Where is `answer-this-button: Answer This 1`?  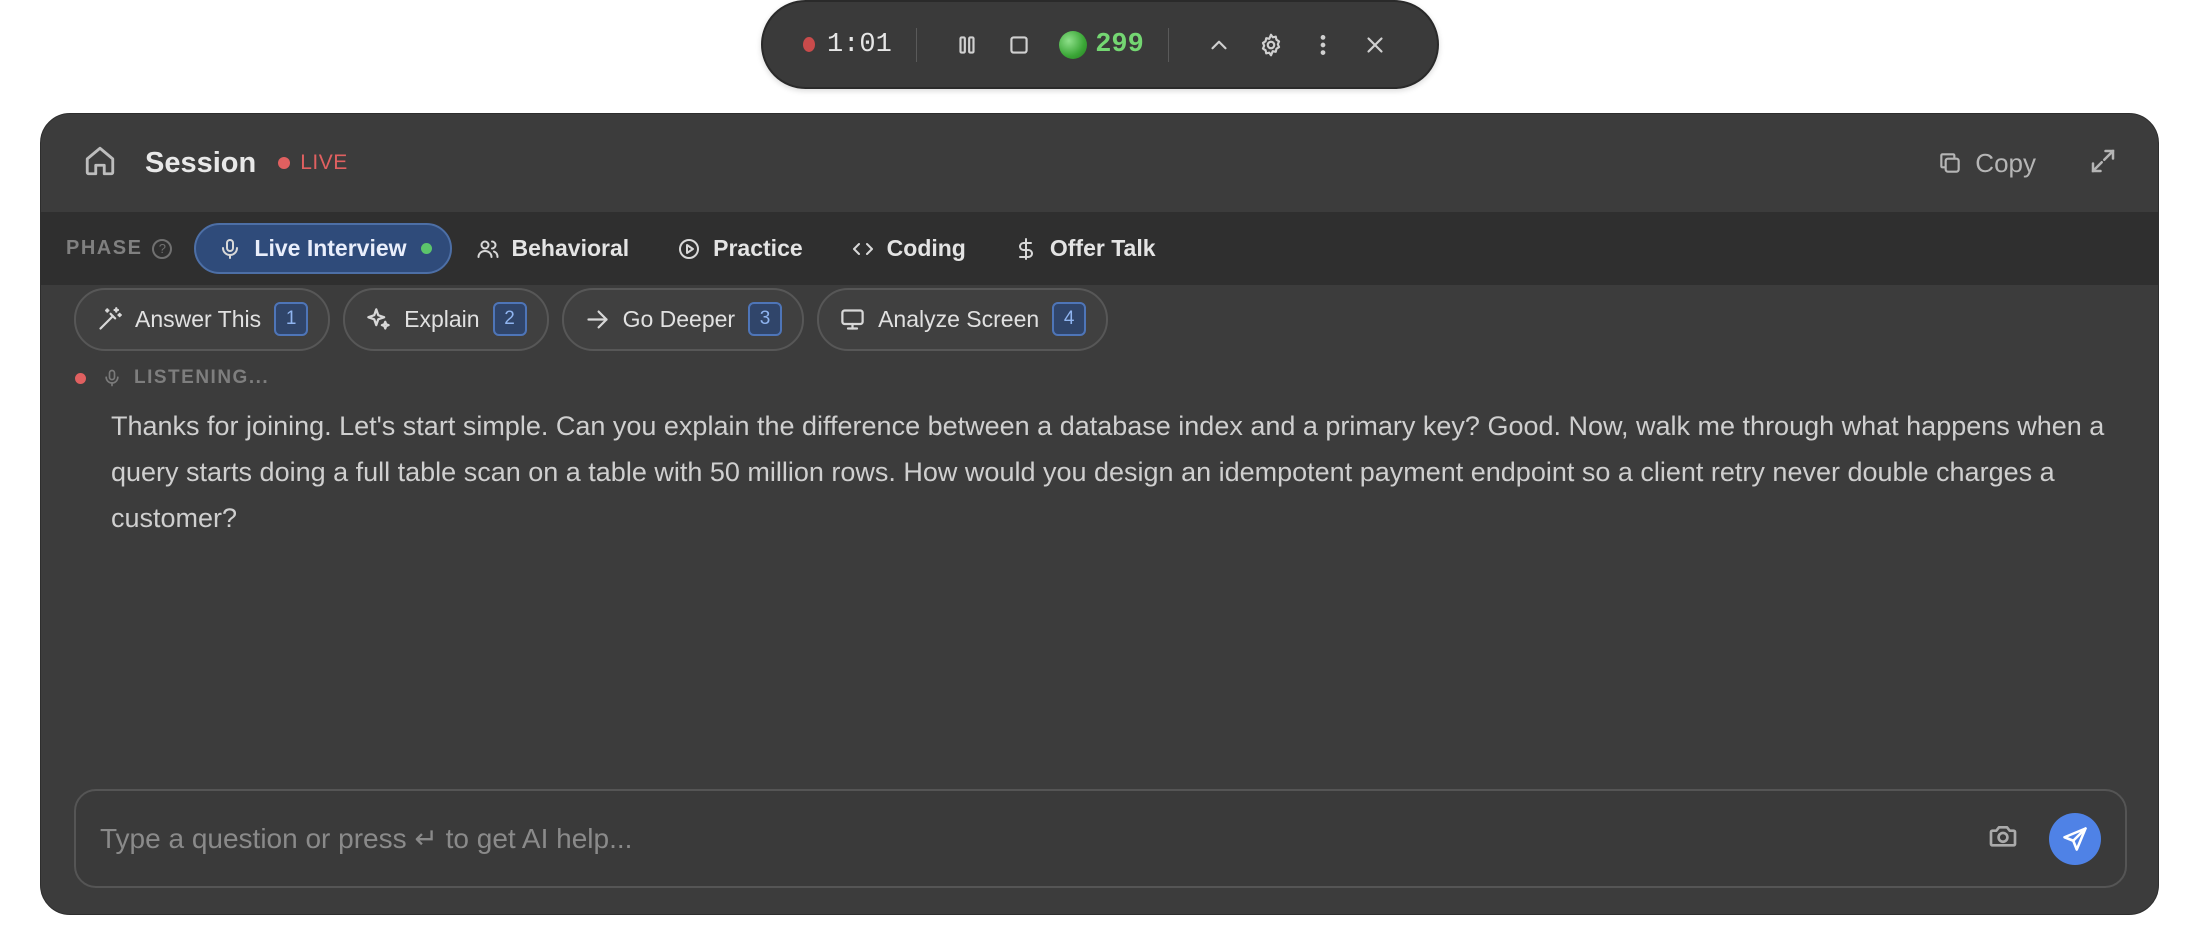
answer-this-button: Answer This 1 is located at coordinates (202, 319).